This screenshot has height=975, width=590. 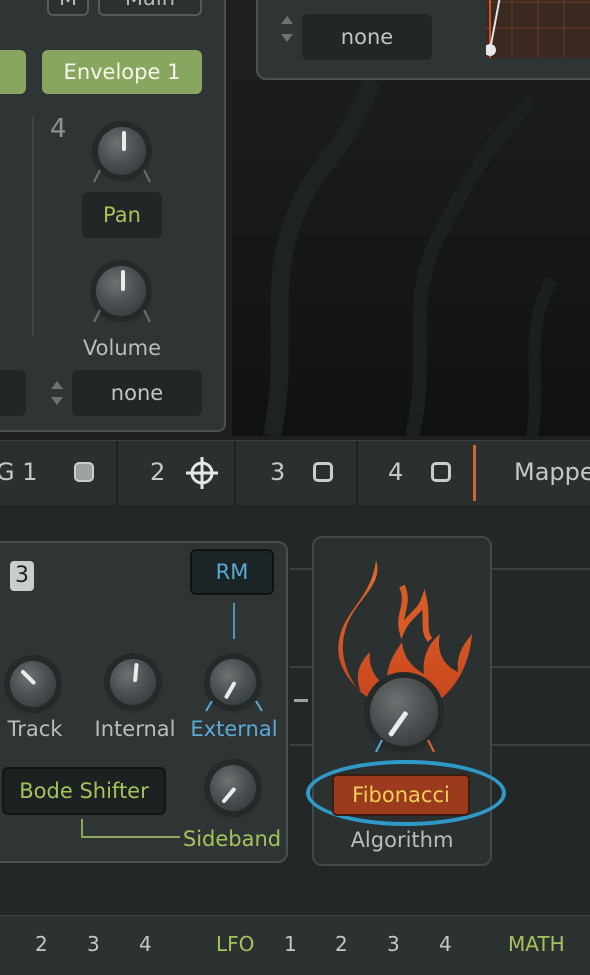 What do you see at coordinates (13, 72) in the screenshot?
I see `source-button` at bounding box center [13, 72].